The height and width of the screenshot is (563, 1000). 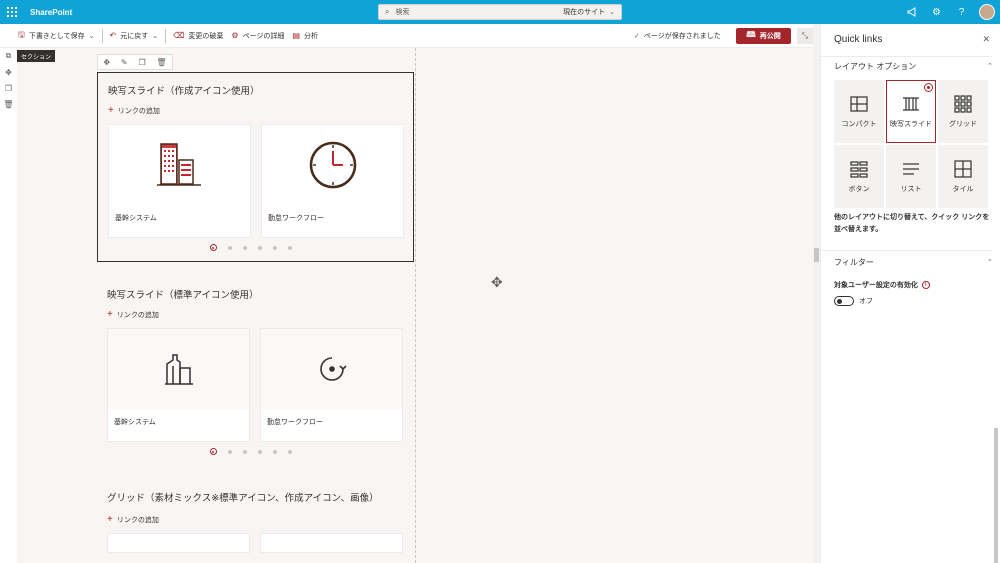 I want to click on megaphone-icon, so click(x=911, y=12).